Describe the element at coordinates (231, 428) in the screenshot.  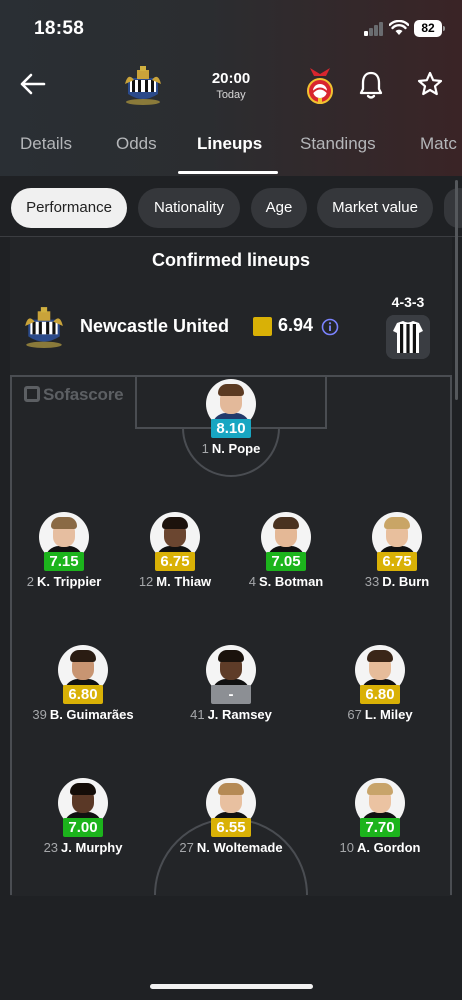
I see `player-rating: 8.10` at that location.